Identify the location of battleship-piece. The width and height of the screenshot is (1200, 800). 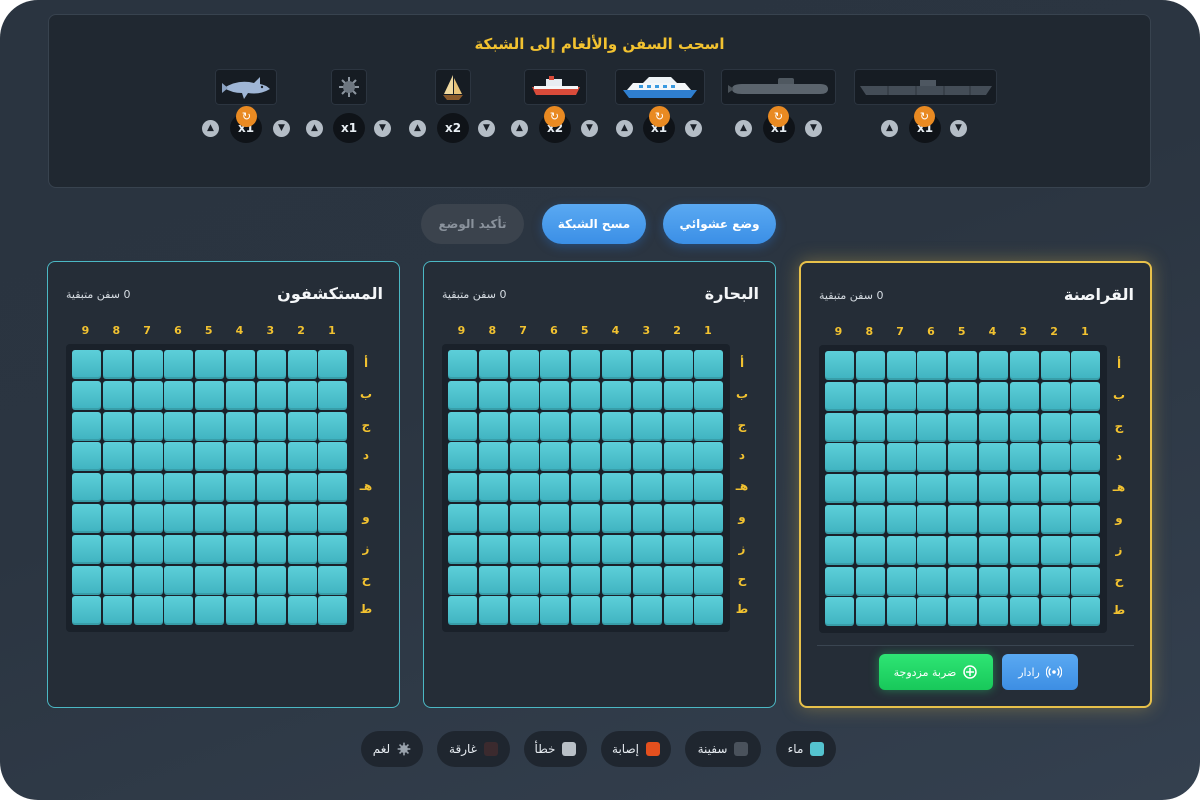
(925, 87).